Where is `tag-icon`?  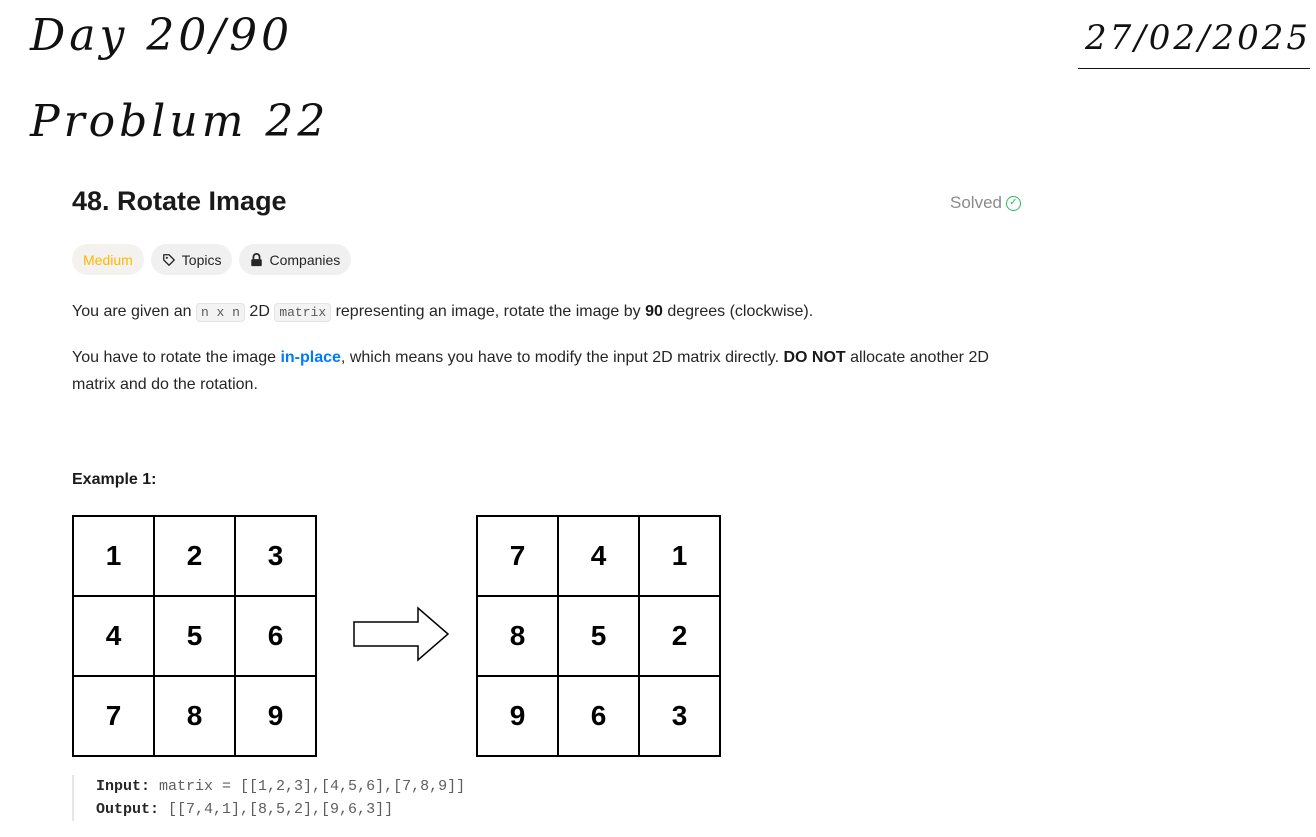 tag-icon is located at coordinates (168, 259).